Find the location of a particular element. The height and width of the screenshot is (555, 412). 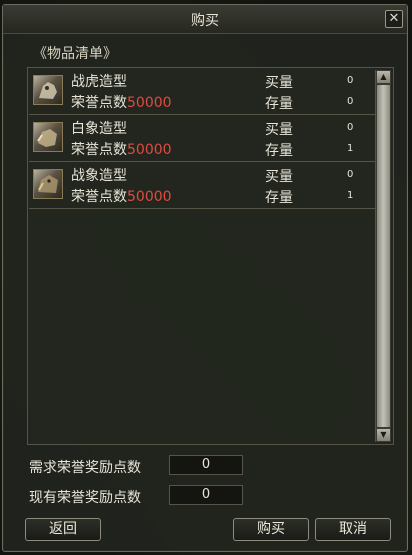

required-points-label: 需求荣誉奖励点数 is located at coordinates (85, 468).